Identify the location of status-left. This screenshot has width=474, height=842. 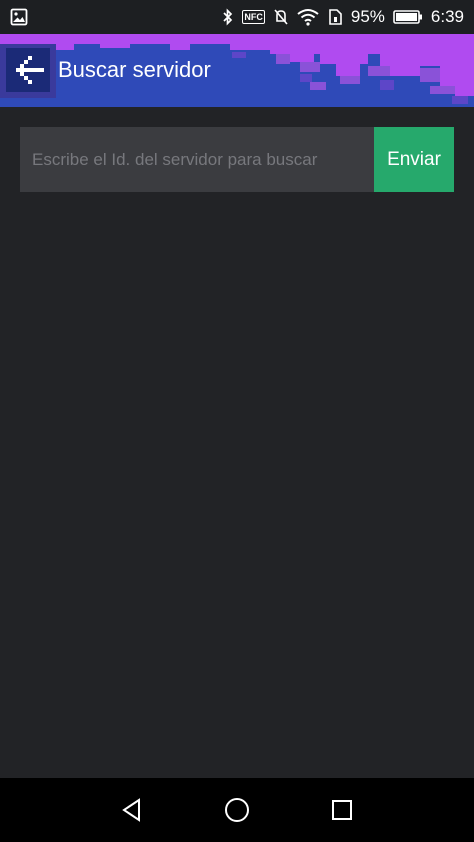
(19, 17).